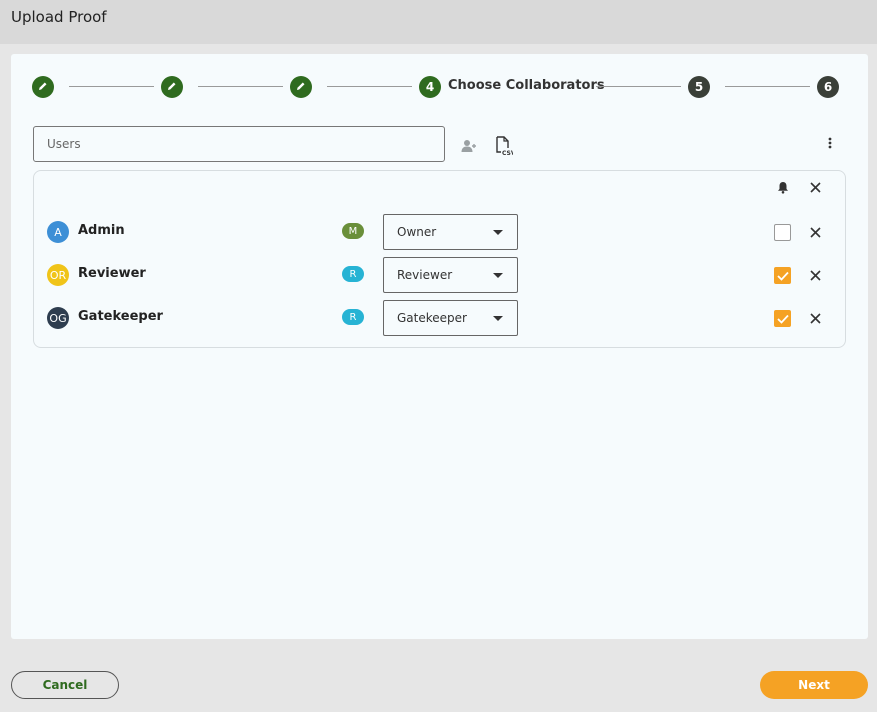  Describe the element at coordinates (450, 232) in the screenshot. I see `role-select: Owner` at that location.